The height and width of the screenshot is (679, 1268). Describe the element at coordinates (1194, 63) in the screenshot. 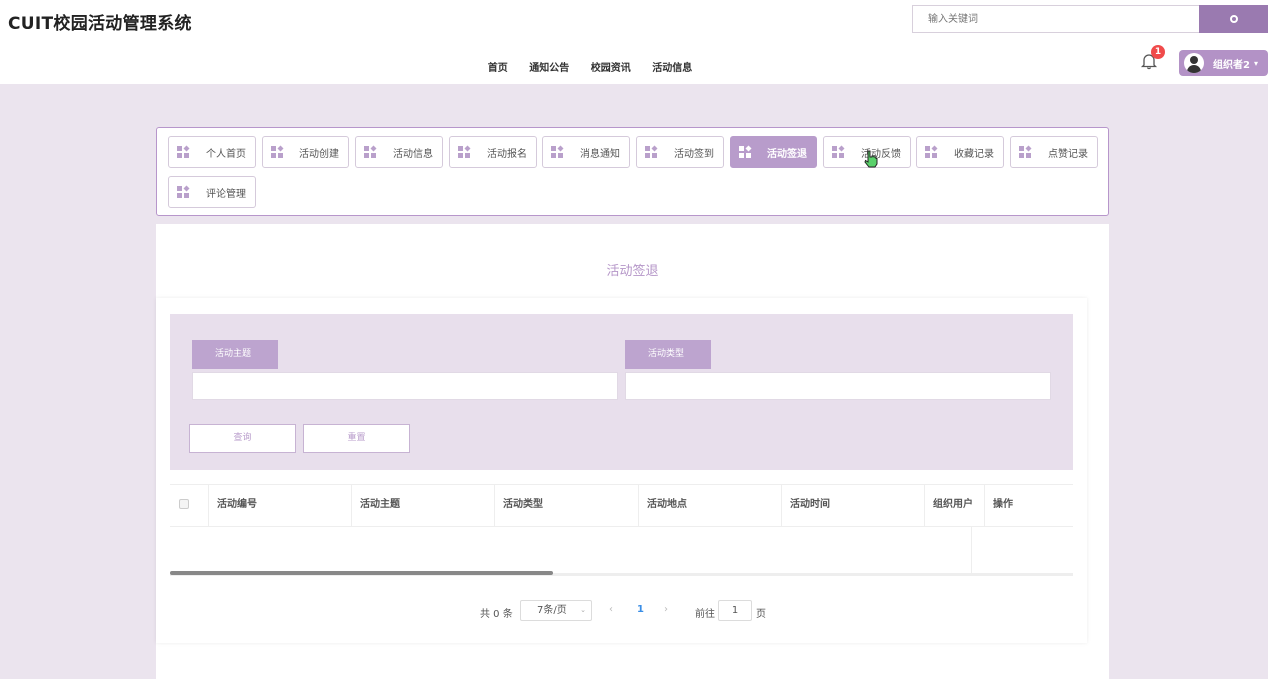

I see `avatar` at that location.